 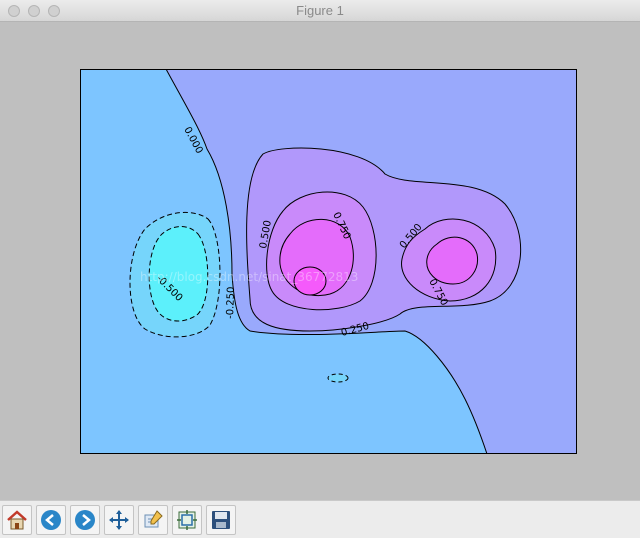 I want to click on back-button, so click(x=51, y=520).